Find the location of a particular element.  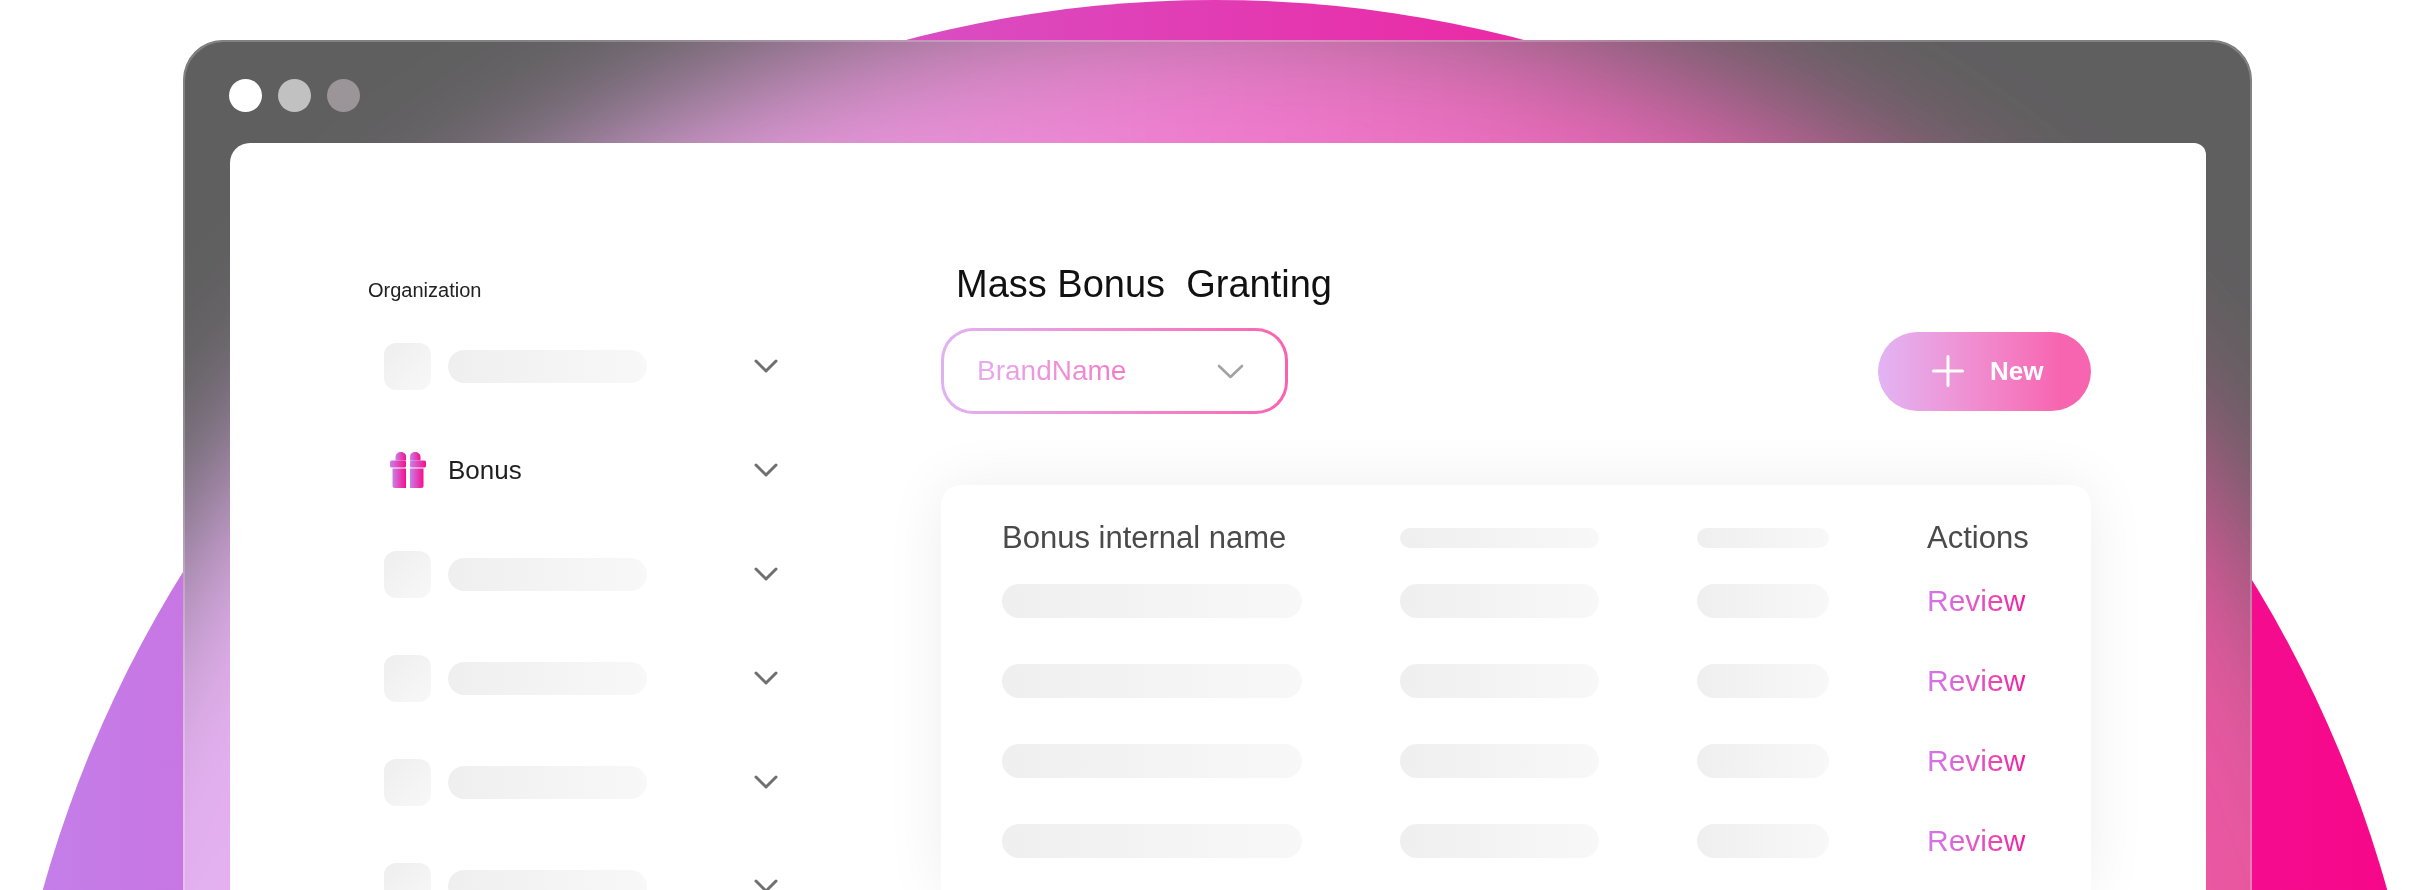

new-button: New is located at coordinates (1984, 371).